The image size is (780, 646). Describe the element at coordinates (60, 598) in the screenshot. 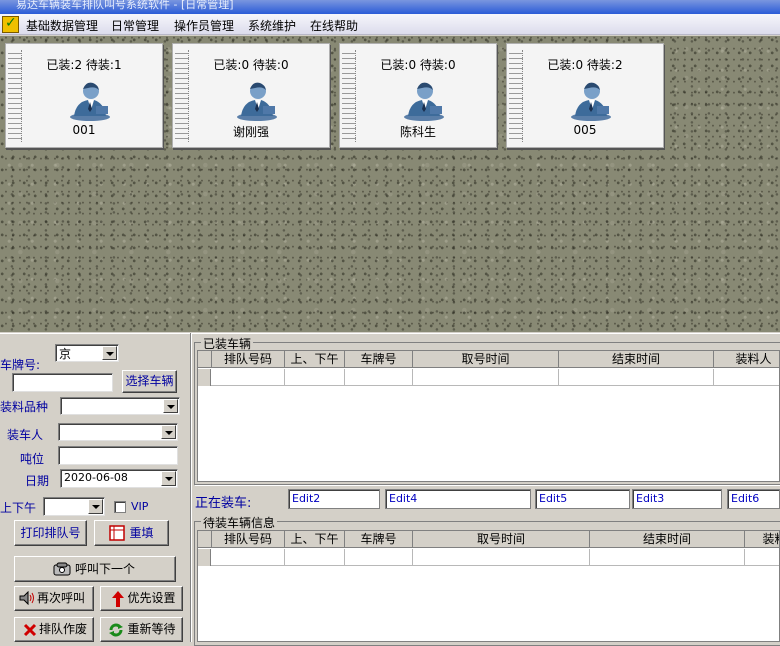

I see `call-again-label: 再次呼叫` at that location.